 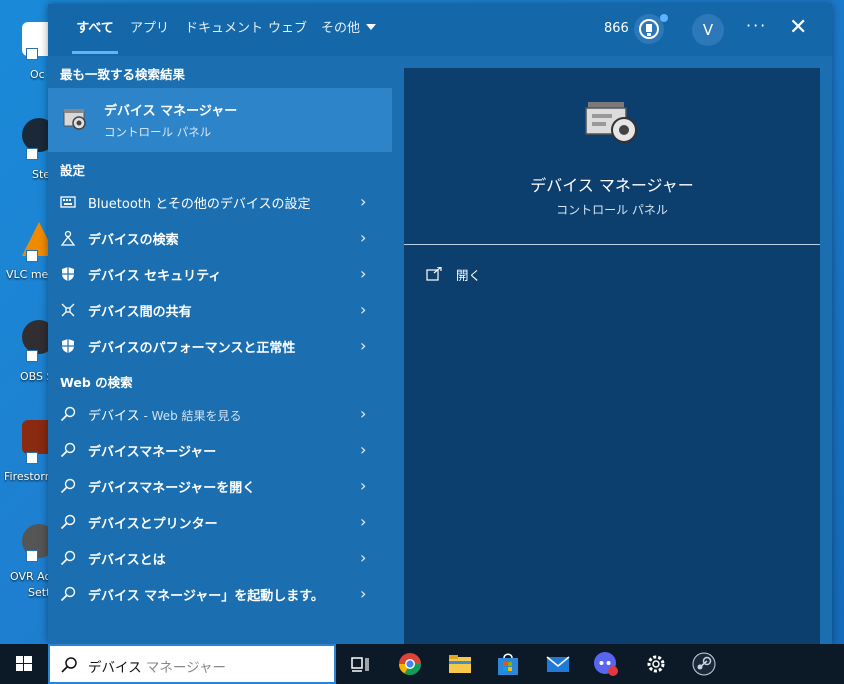 What do you see at coordinates (434, 273) in the screenshot?
I see `open-external-icon` at bounding box center [434, 273].